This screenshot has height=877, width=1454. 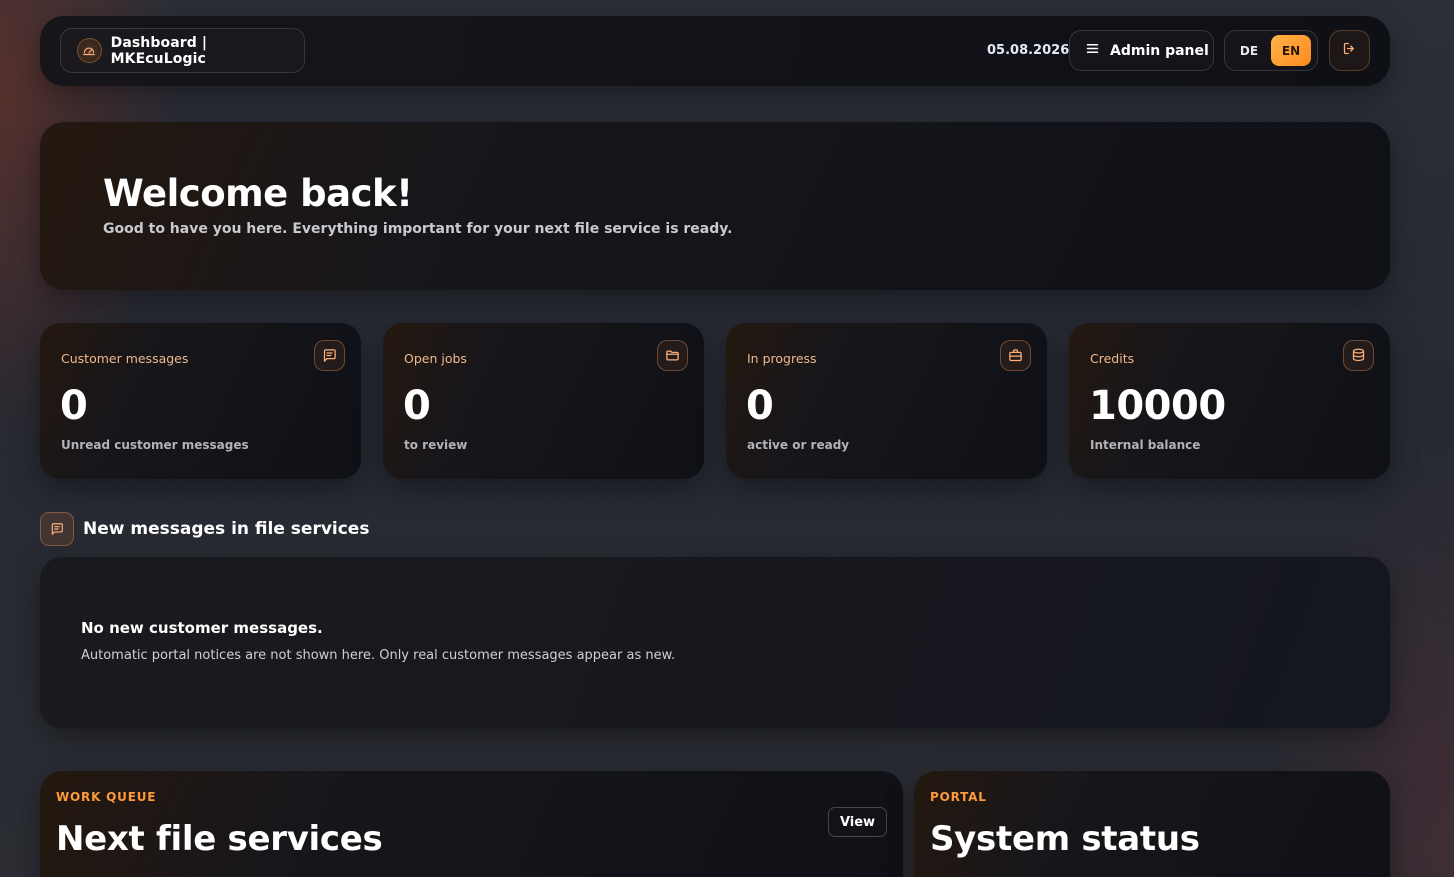 I want to click on admin-panel-button: Admin panel, so click(x=1141, y=50).